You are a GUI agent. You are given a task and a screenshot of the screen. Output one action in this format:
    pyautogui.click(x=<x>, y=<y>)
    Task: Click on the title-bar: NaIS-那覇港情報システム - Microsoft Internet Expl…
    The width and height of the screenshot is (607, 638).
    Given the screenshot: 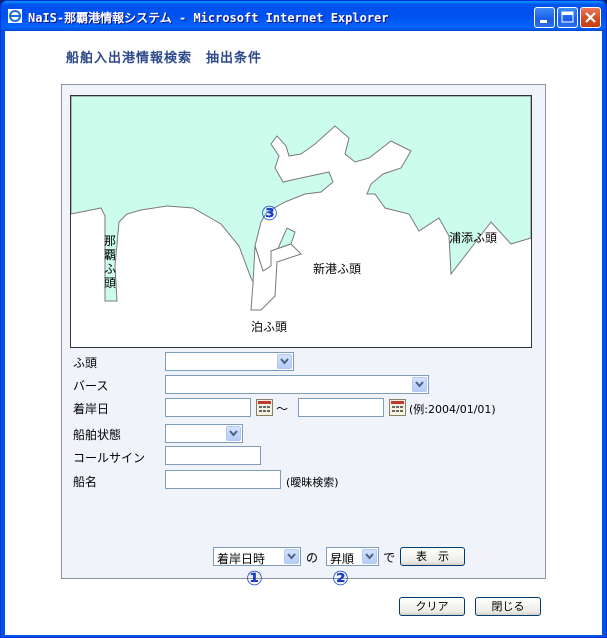 What is the action you would take?
    pyautogui.click(x=303, y=16)
    